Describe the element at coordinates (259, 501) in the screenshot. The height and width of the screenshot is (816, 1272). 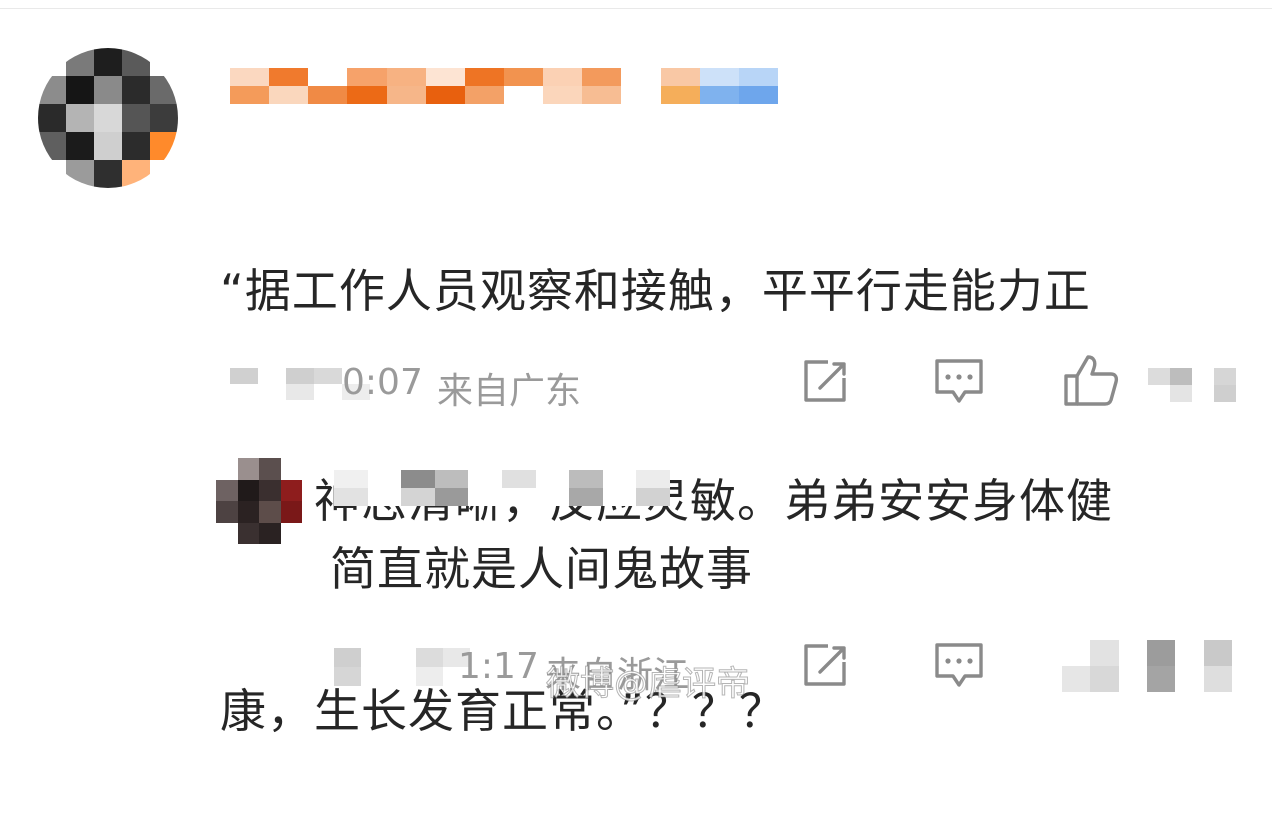
I see `reply-avatar` at that location.